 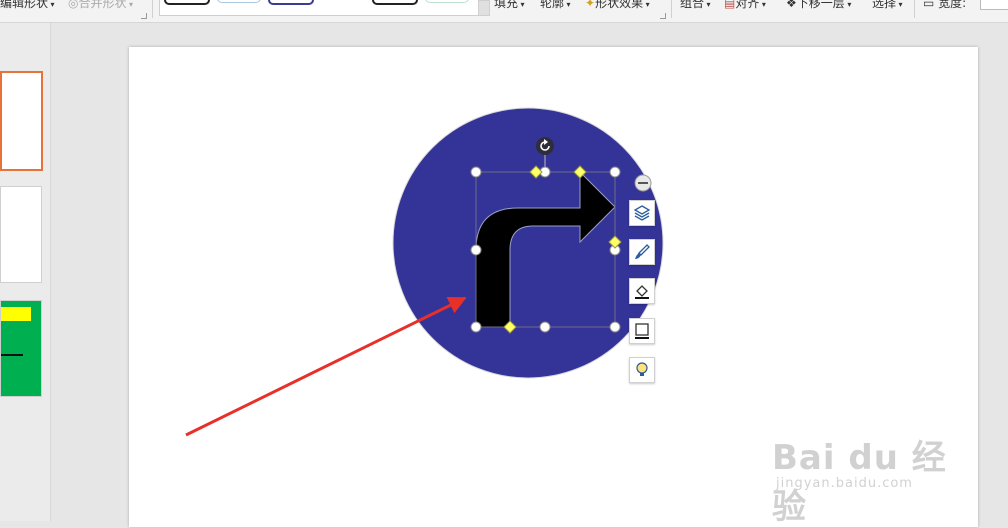 What do you see at coordinates (545, 146) in the screenshot?
I see `rotate-icon` at bounding box center [545, 146].